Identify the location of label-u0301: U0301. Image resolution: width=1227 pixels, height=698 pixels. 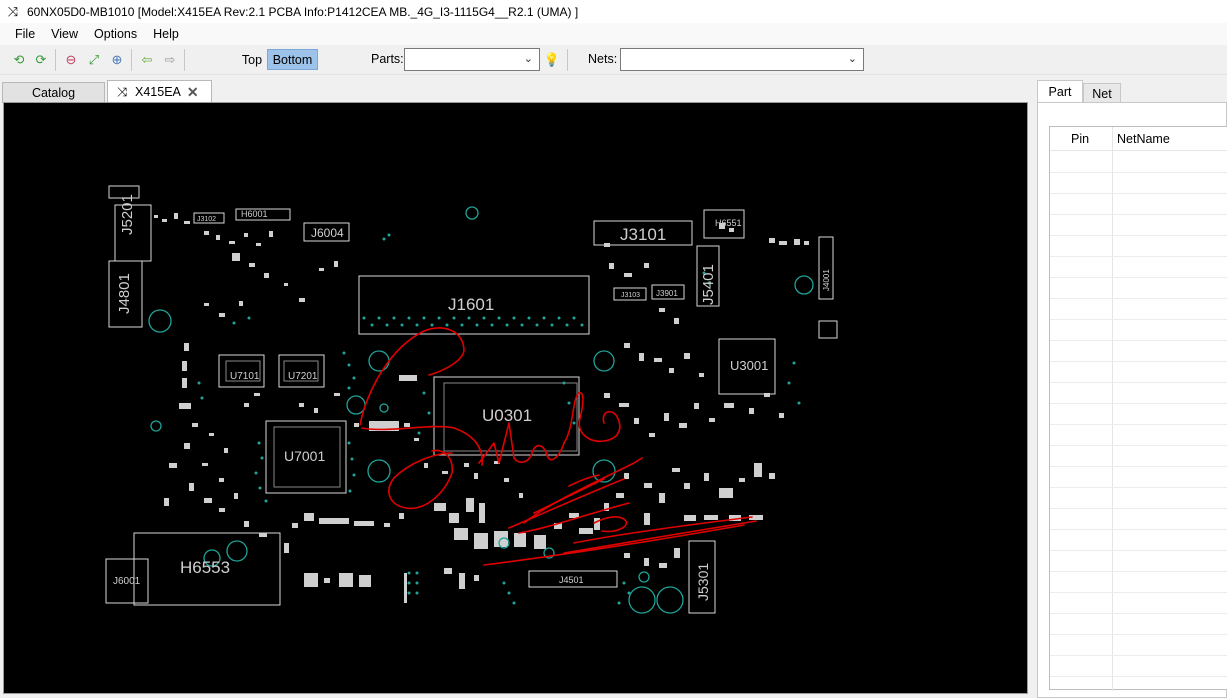
(507, 415).